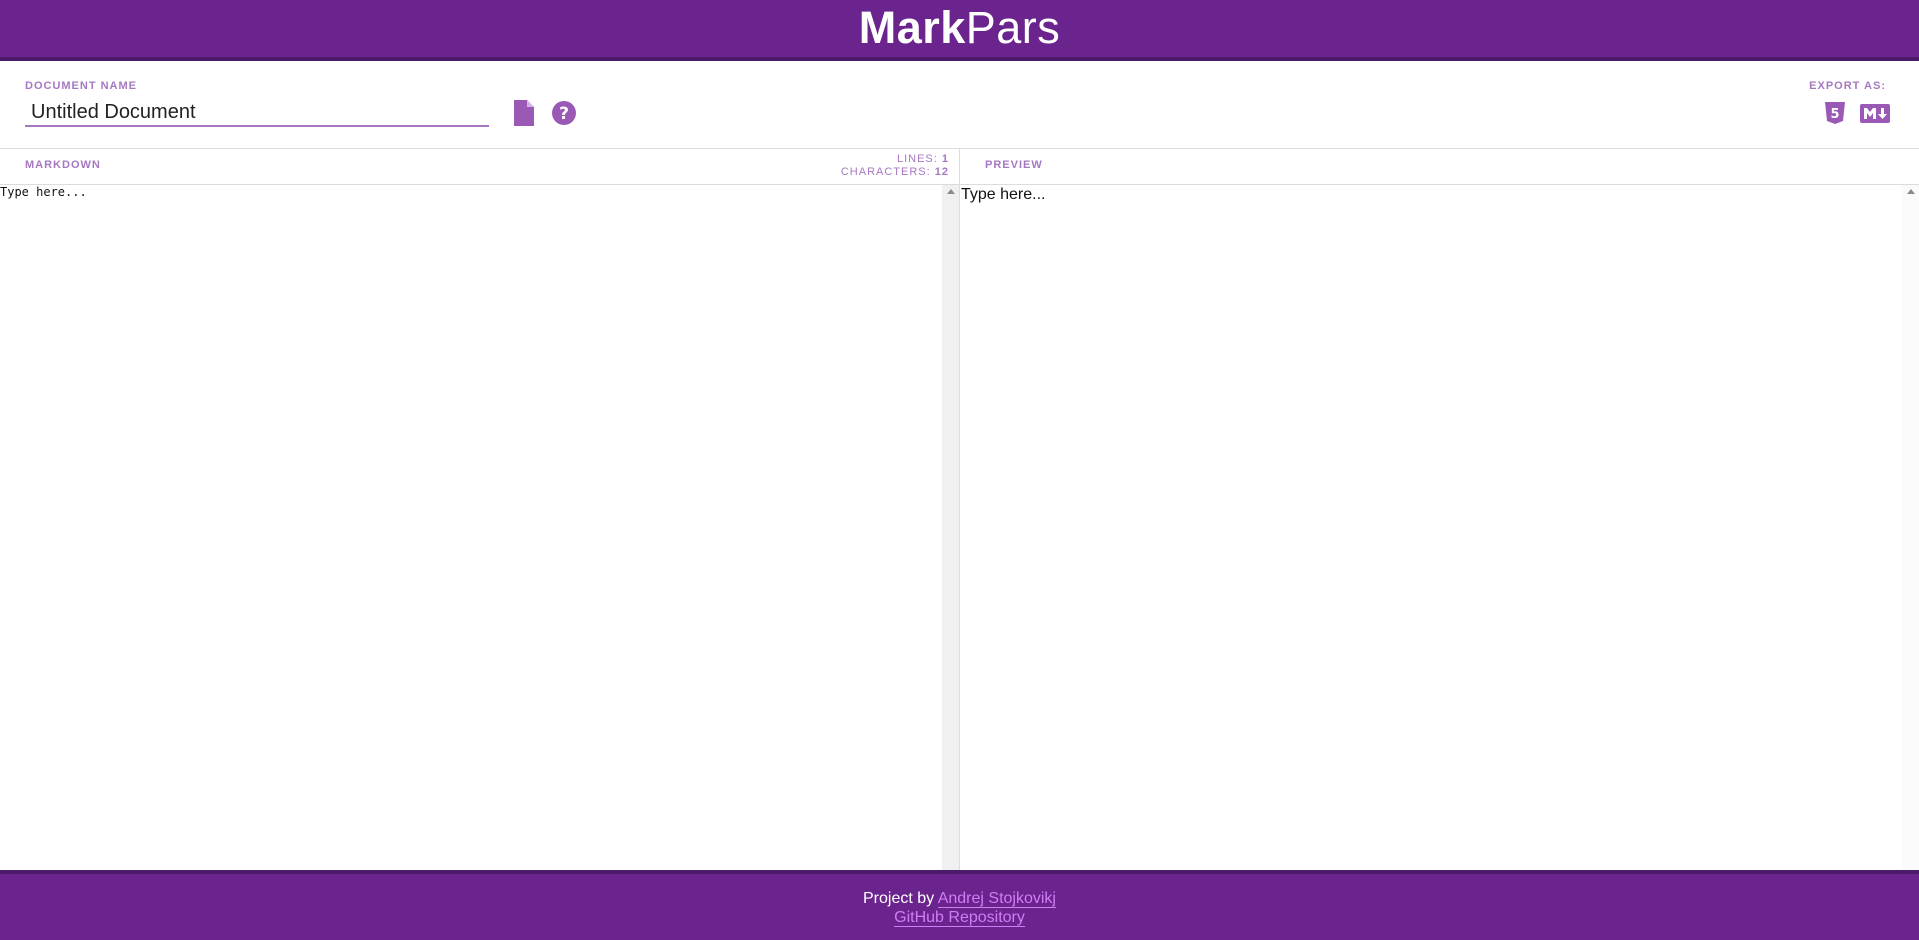 This screenshot has height=940, width=1919. What do you see at coordinates (479, 167) in the screenshot?
I see `markdown-pane-header: MARKDOWN LINES: 1 CHARACTERS: 12` at bounding box center [479, 167].